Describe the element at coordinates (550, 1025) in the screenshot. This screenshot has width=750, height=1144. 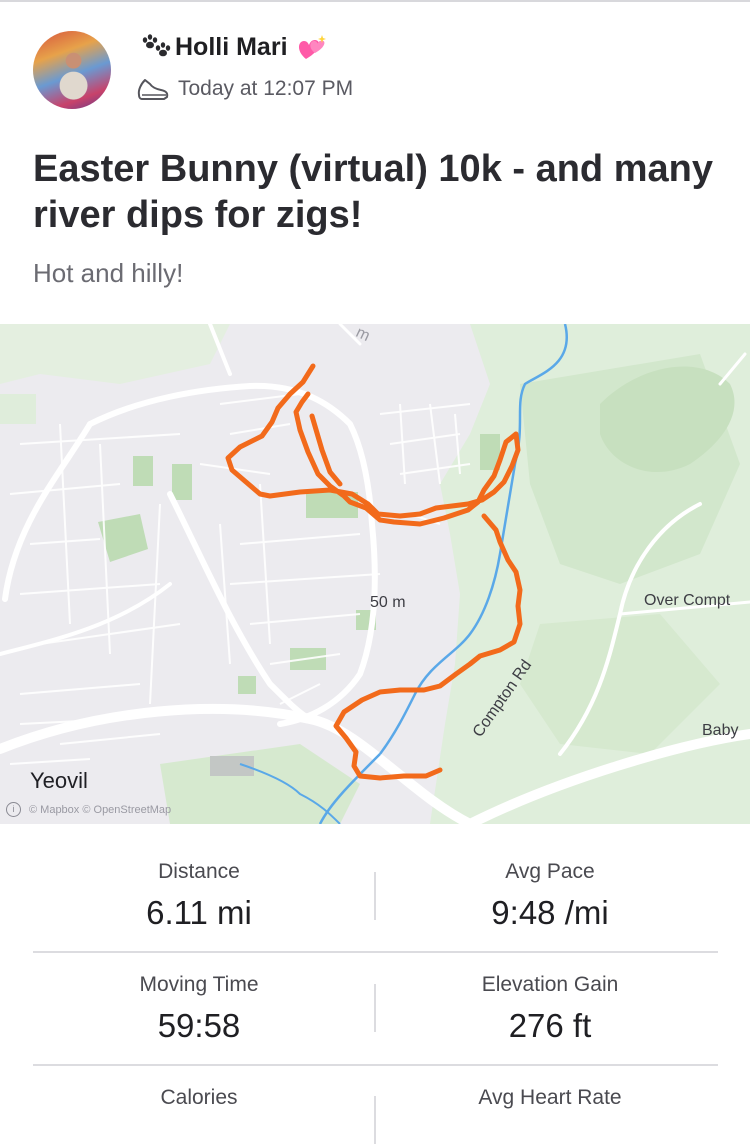
I see `stat-value-elevation-gain: 276 ft` at that location.